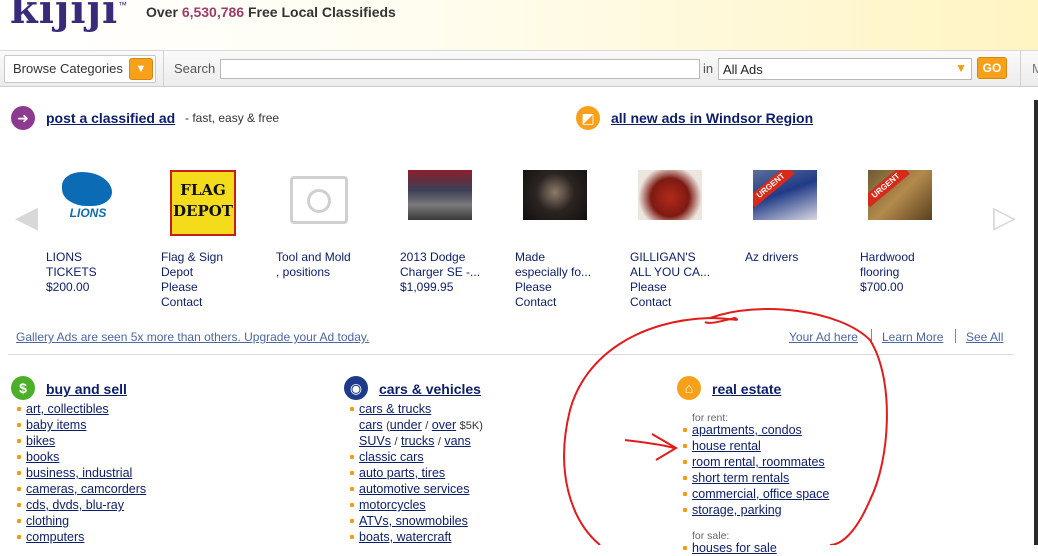  Describe the element at coordinates (406, 425) in the screenshot. I see `under-link: under` at that location.